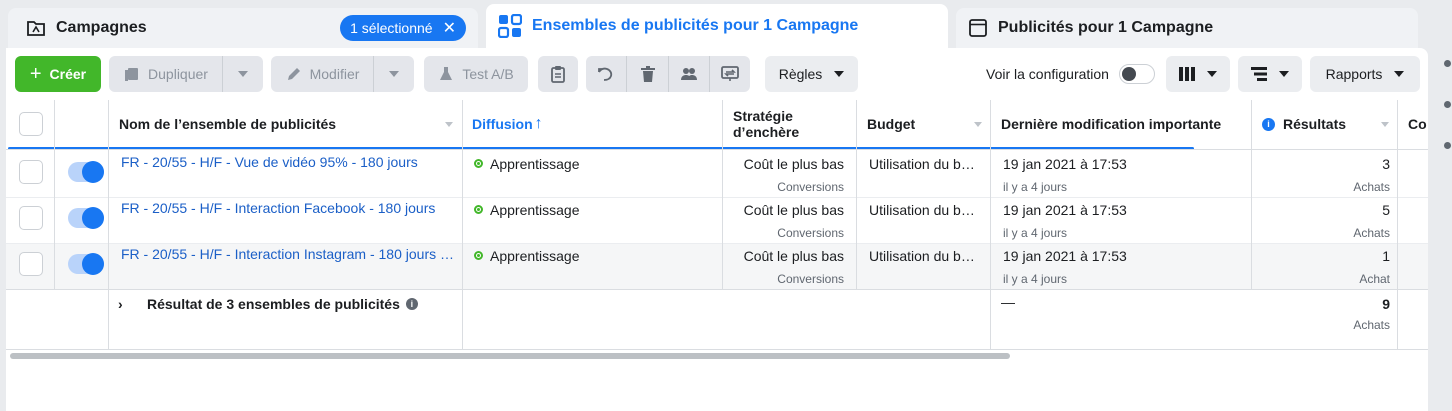 The width and height of the screenshot is (1452, 411). What do you see at coordinates (449, 28) in the screenshot?
I see `close-icon: ✕` at bounding box center [449, 28].